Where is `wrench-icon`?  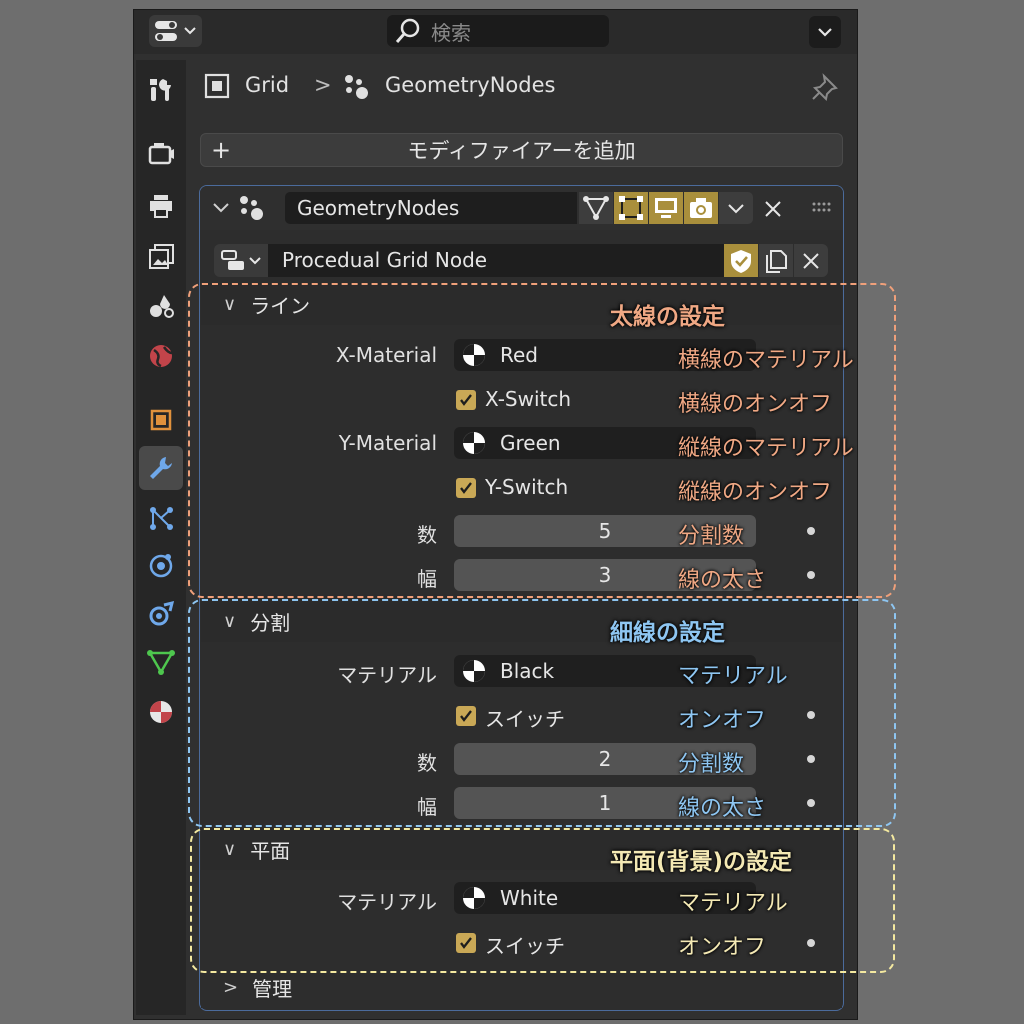 wrench-icon is located at coordinates (161, 468).